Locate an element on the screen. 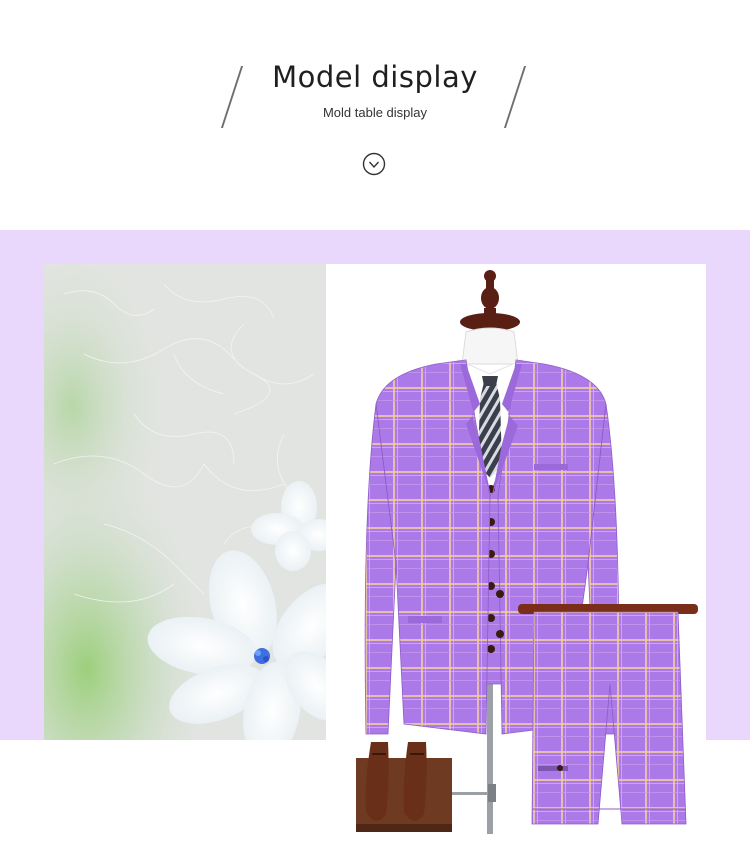  mannequin-finial is located at coordinates (490, 300).